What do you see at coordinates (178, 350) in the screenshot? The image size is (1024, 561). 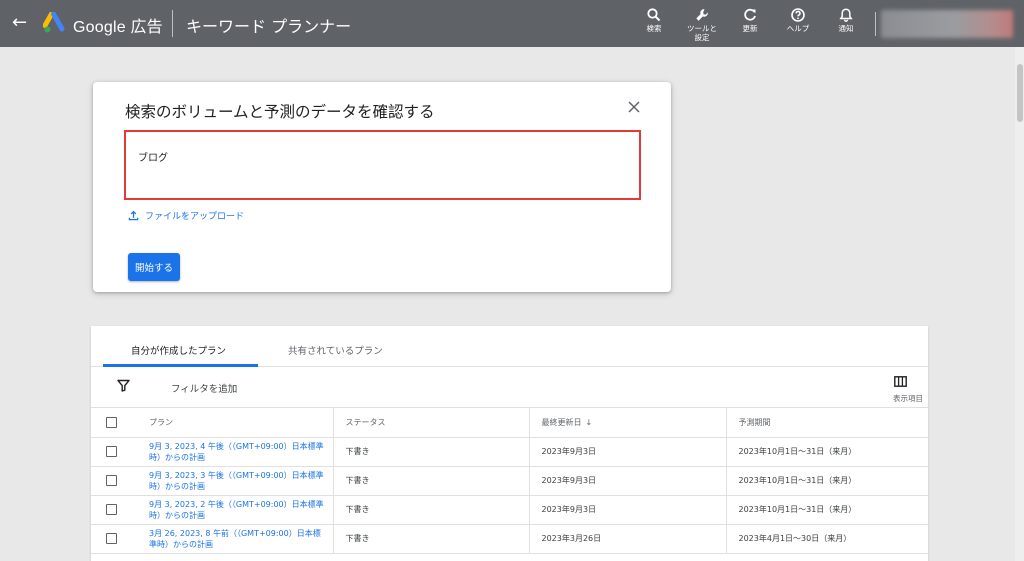 I see `tab-my-plans: 自分が作成したプラン` at bounding box center [178, 350].